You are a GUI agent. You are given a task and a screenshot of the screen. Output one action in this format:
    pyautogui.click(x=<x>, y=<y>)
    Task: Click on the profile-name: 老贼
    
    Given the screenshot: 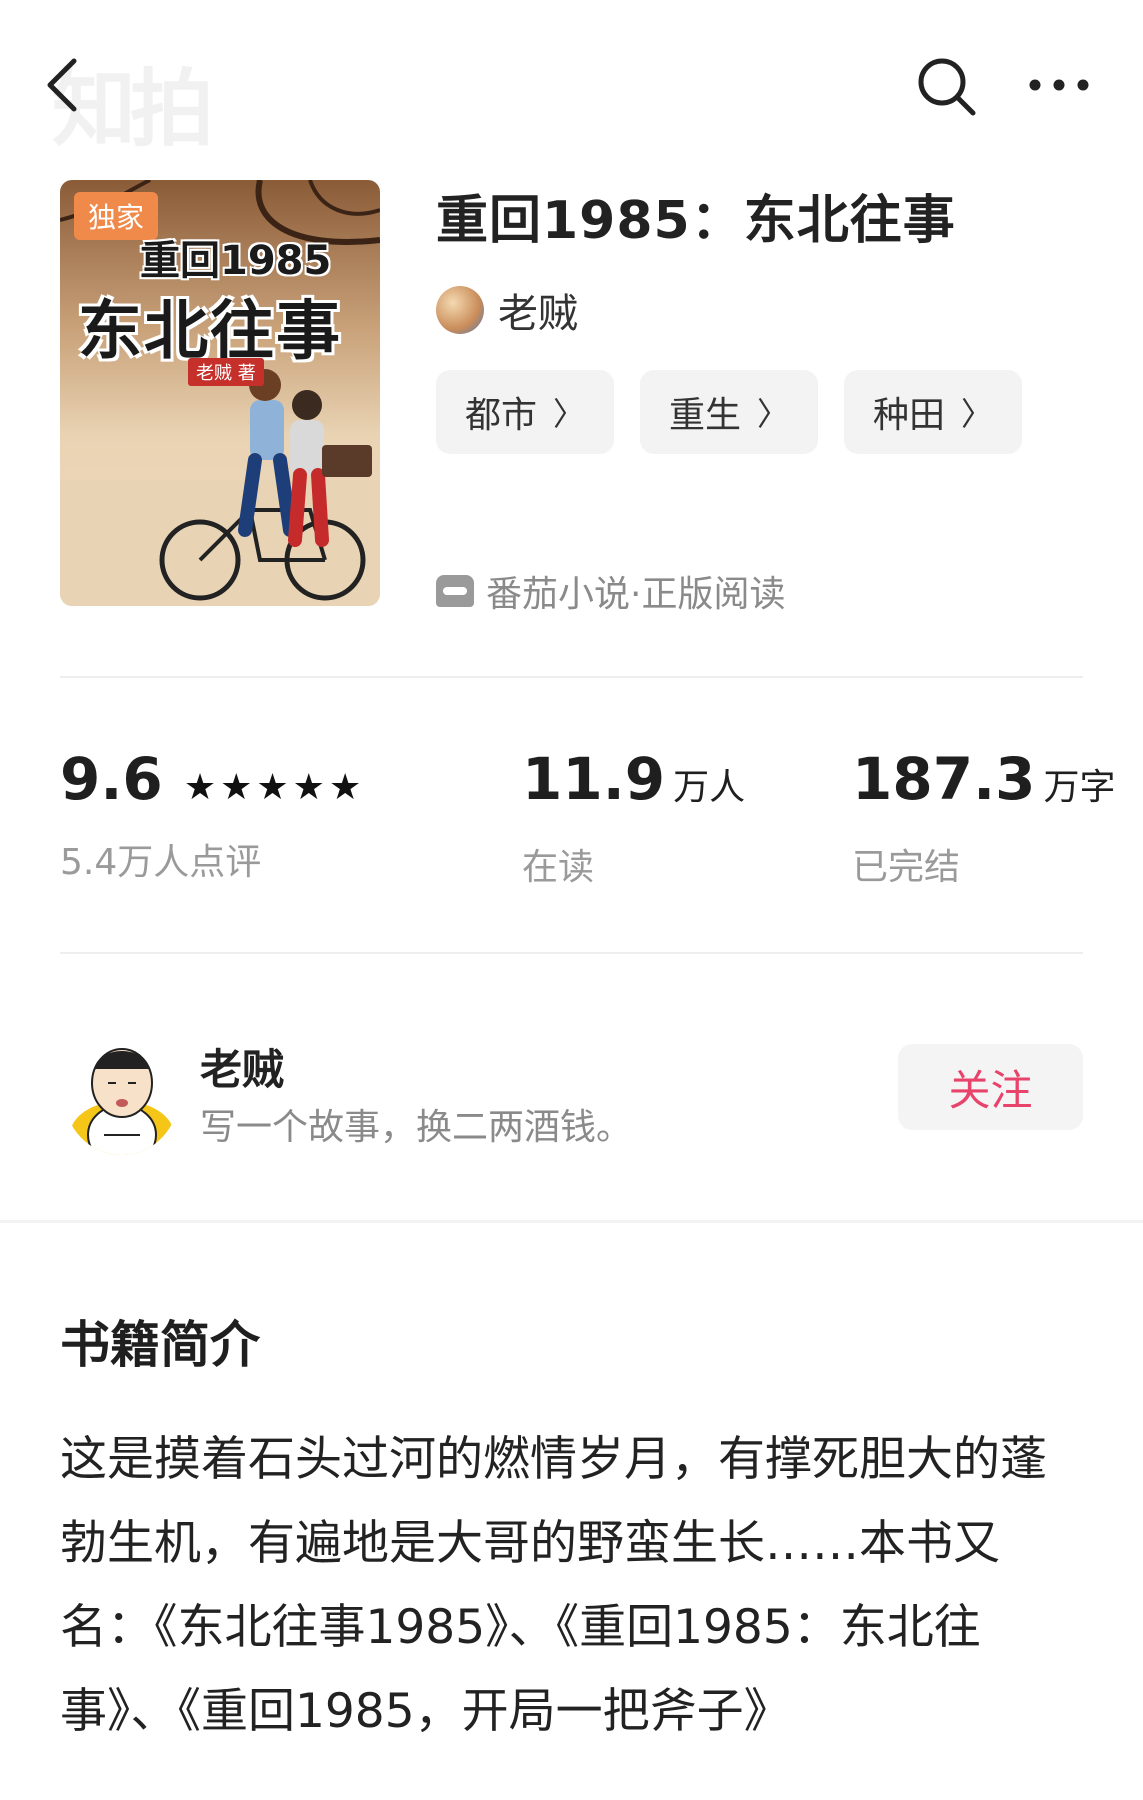 What is the action you would take?
    pyautogui.click(x=242, y=1069)
    